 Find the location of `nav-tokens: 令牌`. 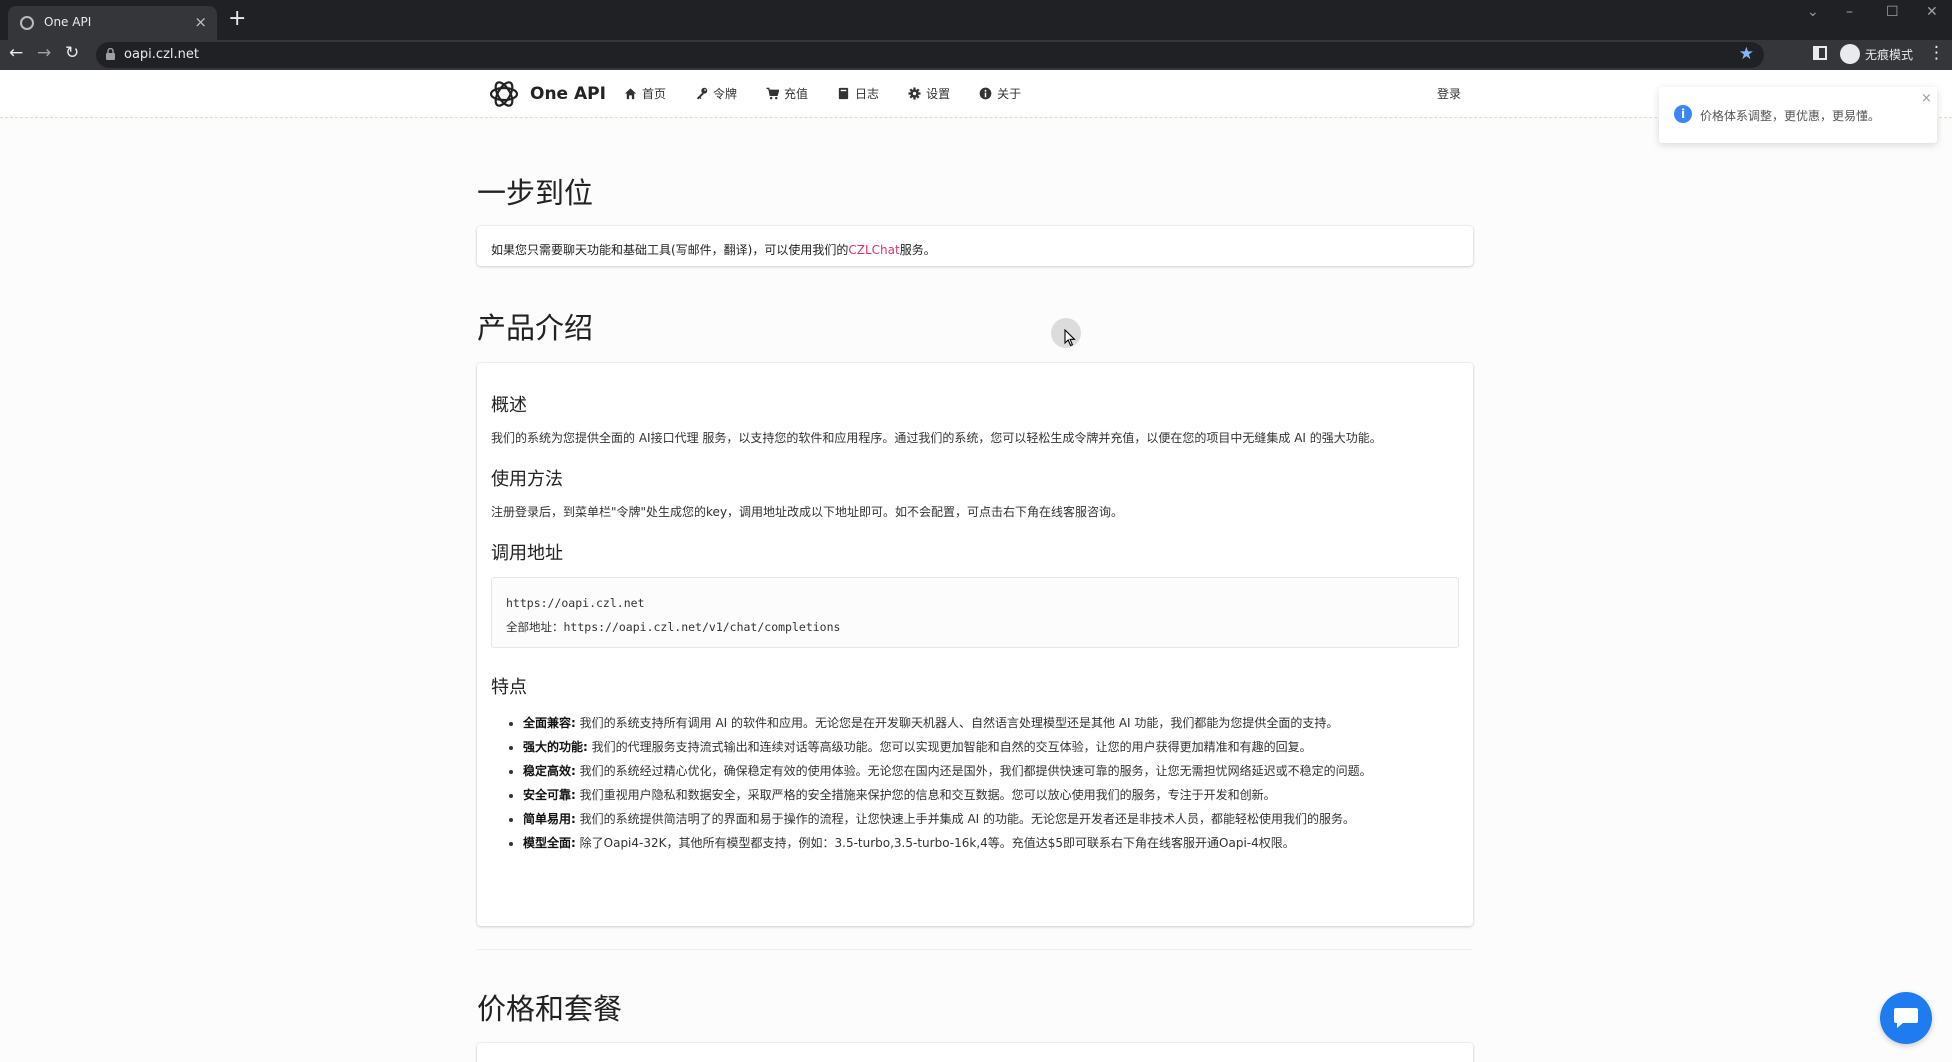

nav-tokens: 令牌 is located at coordinates (716, 93).